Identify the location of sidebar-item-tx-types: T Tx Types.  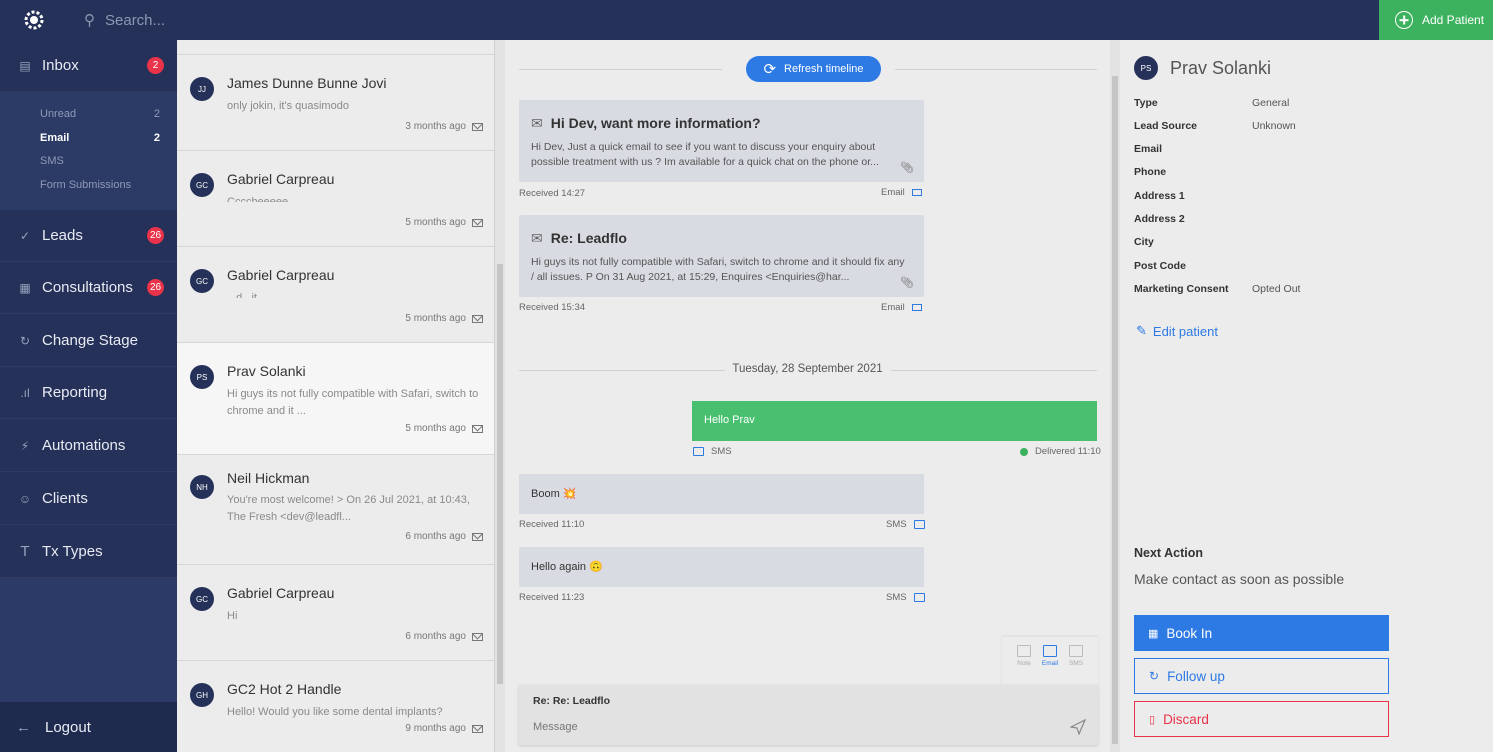
(88, 552).